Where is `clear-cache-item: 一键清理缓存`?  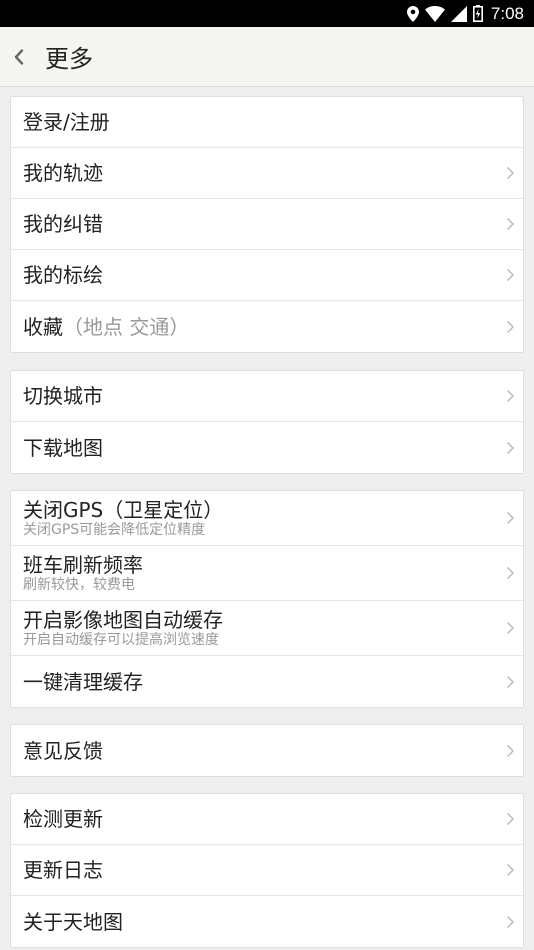
clear-cache-item: 一键清理缓存 is located at coordinates (267, 681).